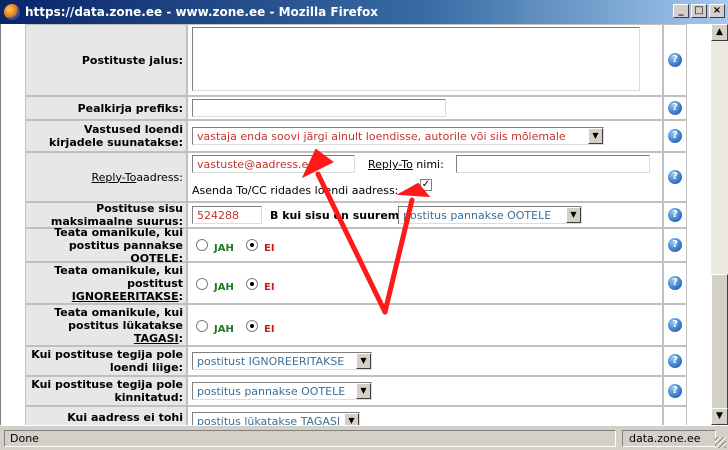 This screenshot has width=728, height=450. What do you see at coordinates (428, 164) in the screenshot?
I see `reply-to-name-text: nimi:` at bounding box center [428, 164].